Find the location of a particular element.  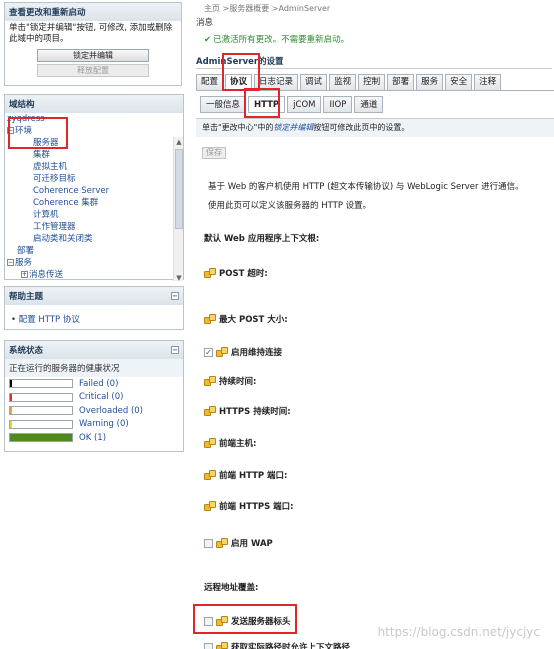

status-label: Failed (0) is located at coordinates (98, 384).